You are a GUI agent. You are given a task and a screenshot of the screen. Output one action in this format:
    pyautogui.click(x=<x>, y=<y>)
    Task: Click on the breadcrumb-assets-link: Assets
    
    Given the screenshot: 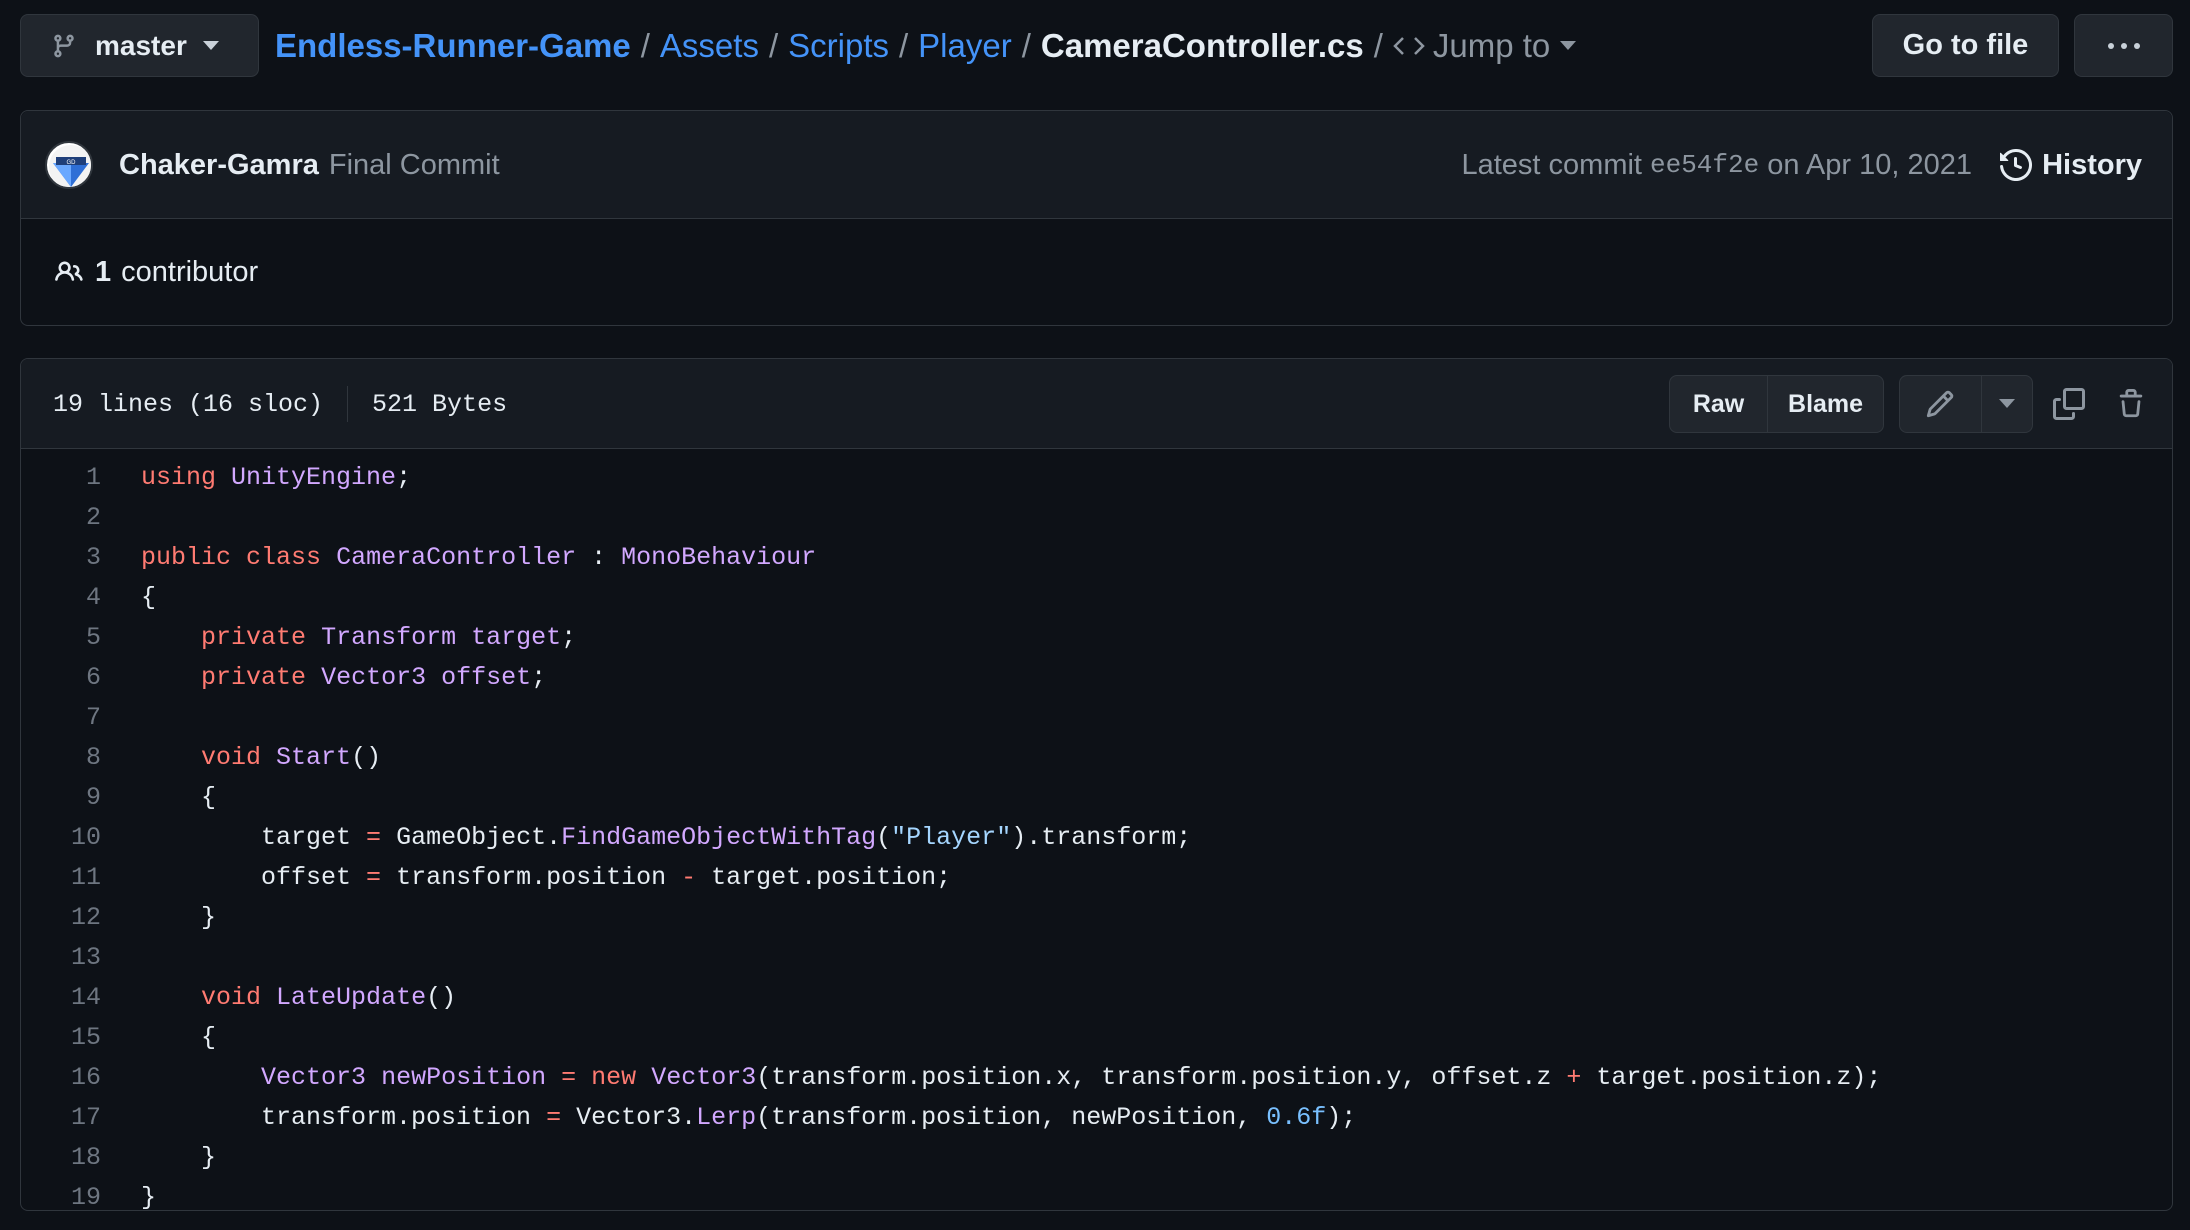 What is the action you would take?
    pyautogui.click(x=709, y=46)
    